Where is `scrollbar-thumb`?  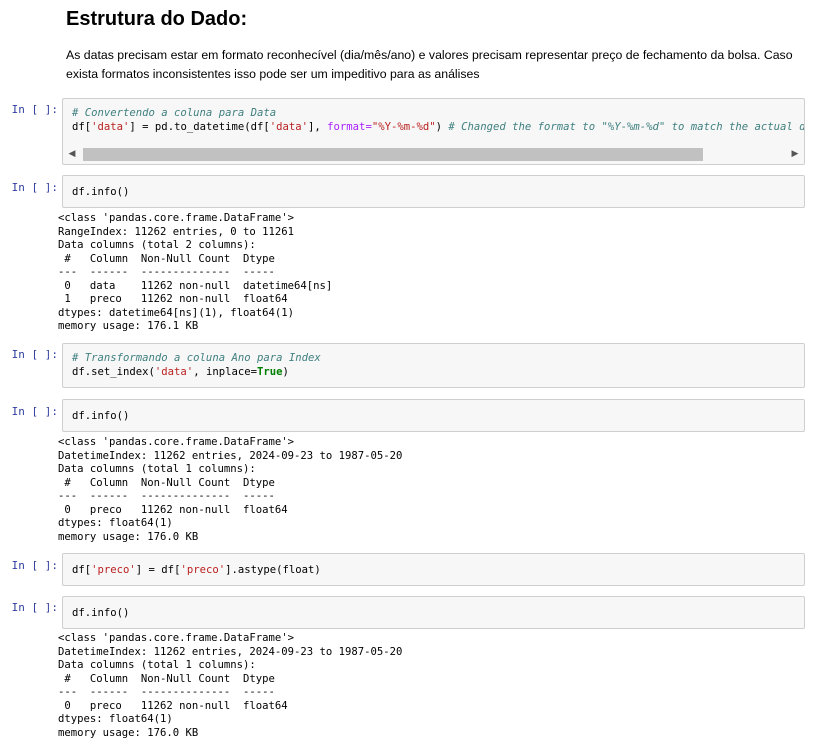
scrollbar-thumb is located at coordinates (393, 154).